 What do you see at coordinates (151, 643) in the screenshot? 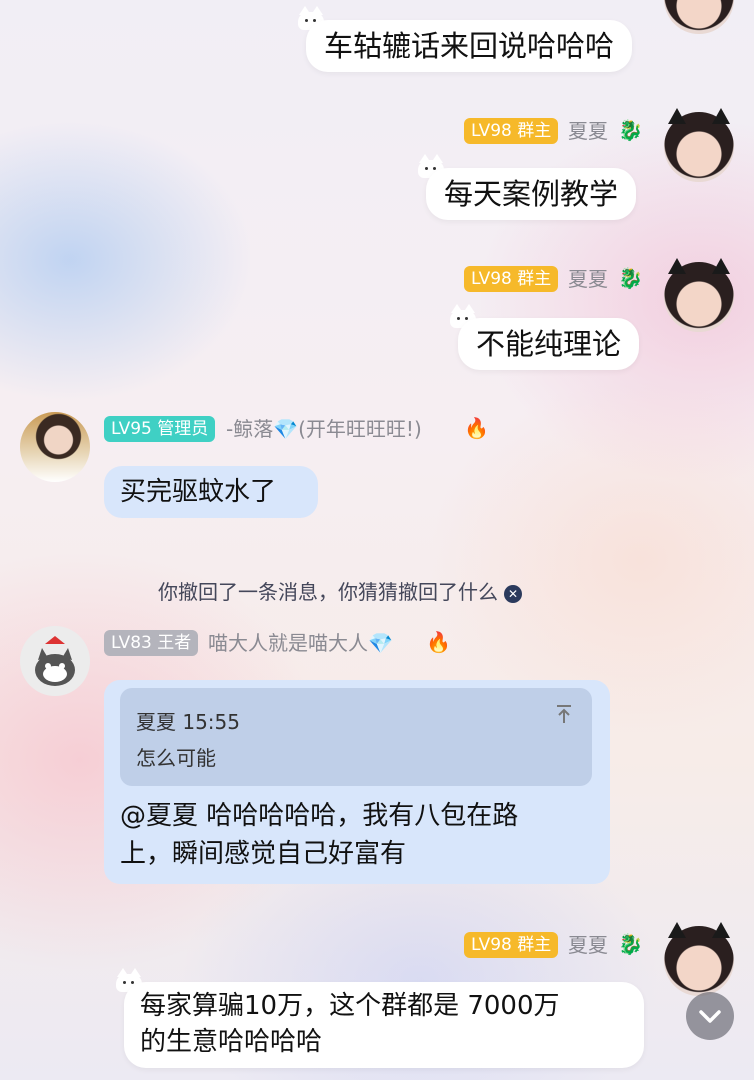
I see `level-badge: LV83 王者` at bounding box center [151, 643].